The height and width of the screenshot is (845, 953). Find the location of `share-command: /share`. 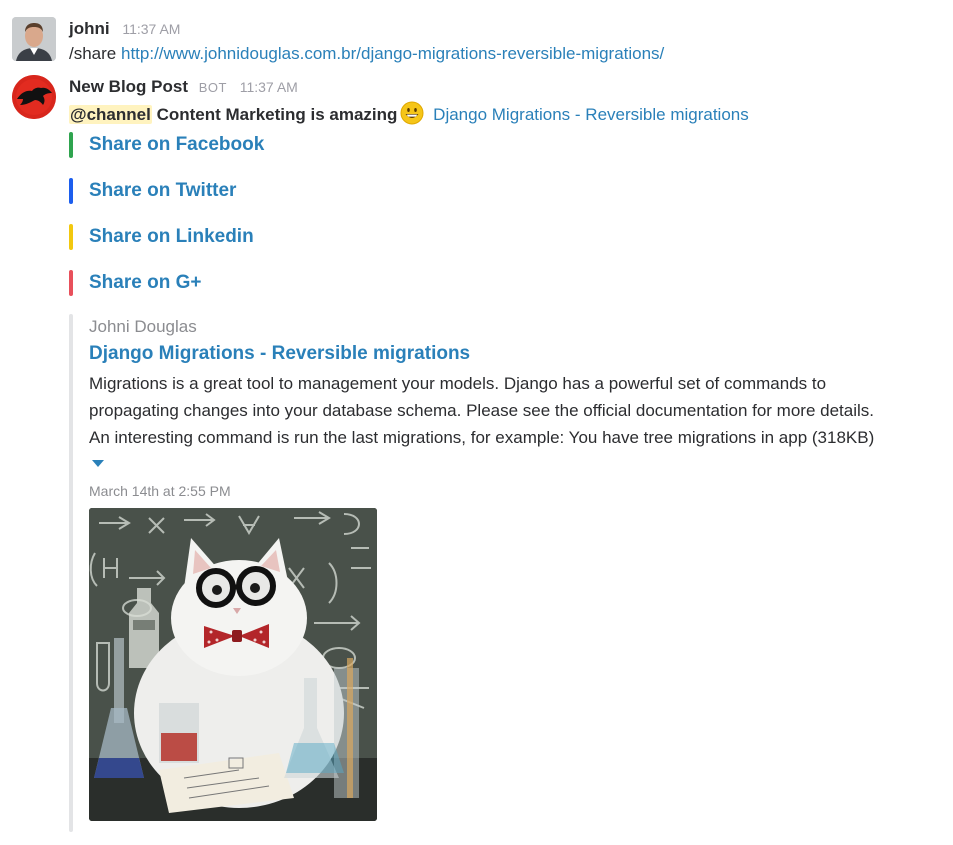

share-command: /share is located at coordinates (93, 53).